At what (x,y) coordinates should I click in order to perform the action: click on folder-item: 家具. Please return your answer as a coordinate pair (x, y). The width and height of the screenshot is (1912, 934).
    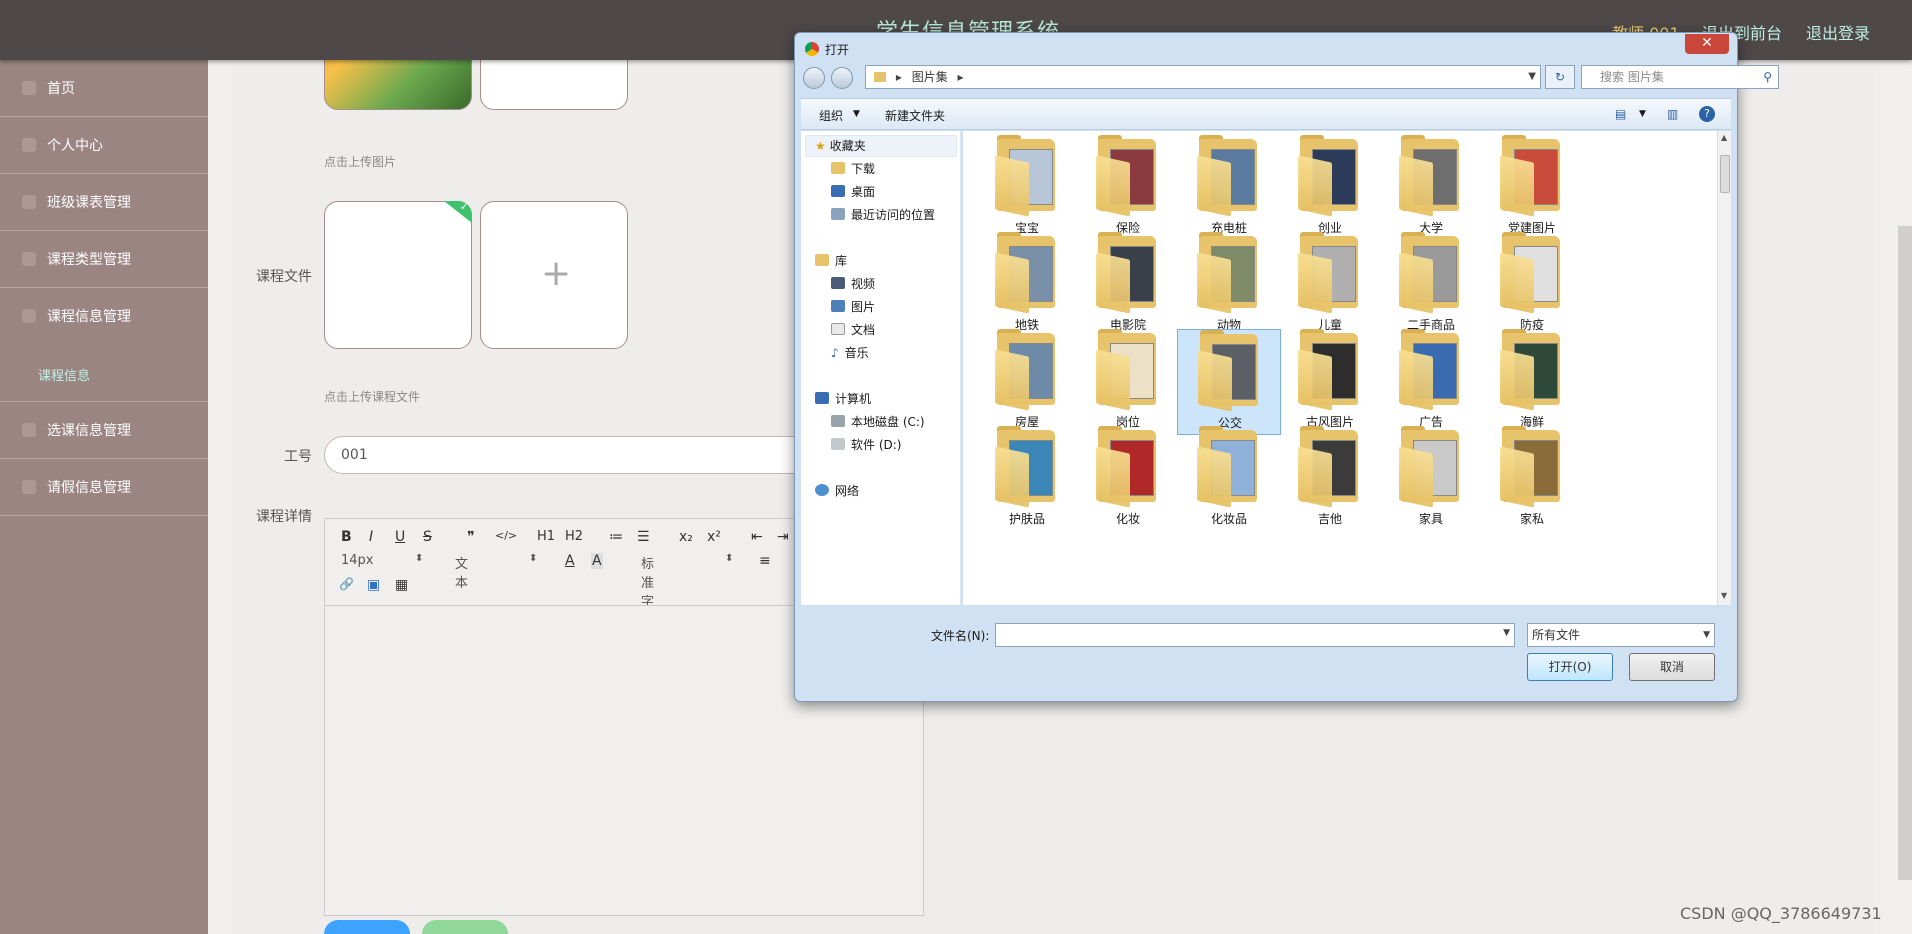
    Looking at the image, I should click on (1431, 479).